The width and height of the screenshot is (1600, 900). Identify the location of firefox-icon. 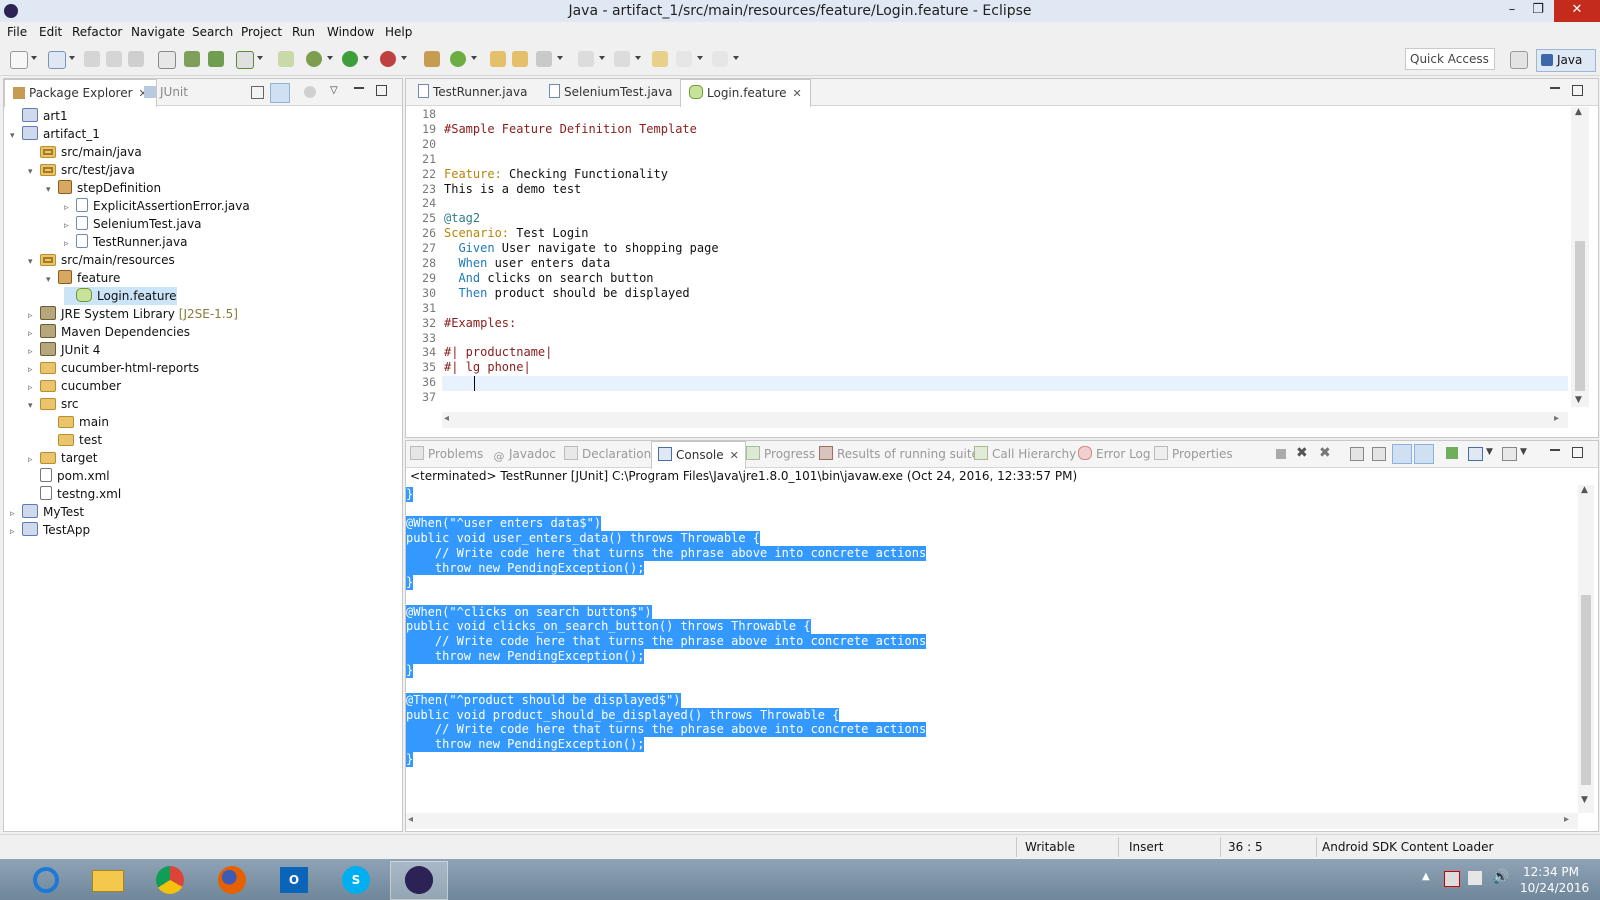
(232, 879).